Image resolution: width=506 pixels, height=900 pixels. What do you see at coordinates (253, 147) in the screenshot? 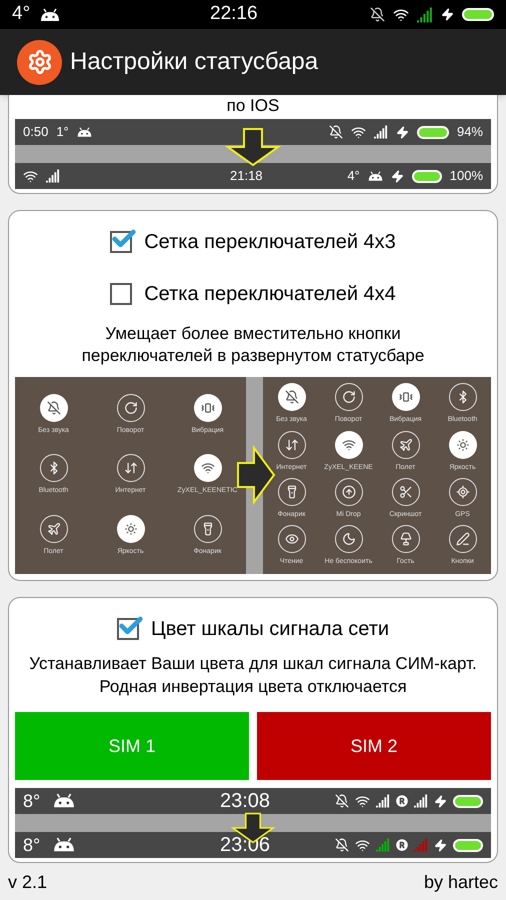
I see `down-arrow-icon` at bounding box center [253, 147].